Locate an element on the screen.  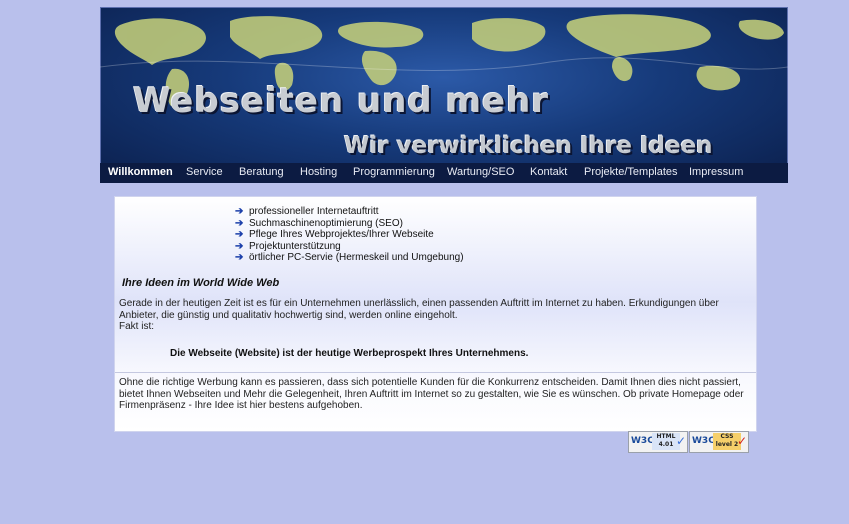
fakt-label: Fakt ist: is located at coordinates (137, 326).